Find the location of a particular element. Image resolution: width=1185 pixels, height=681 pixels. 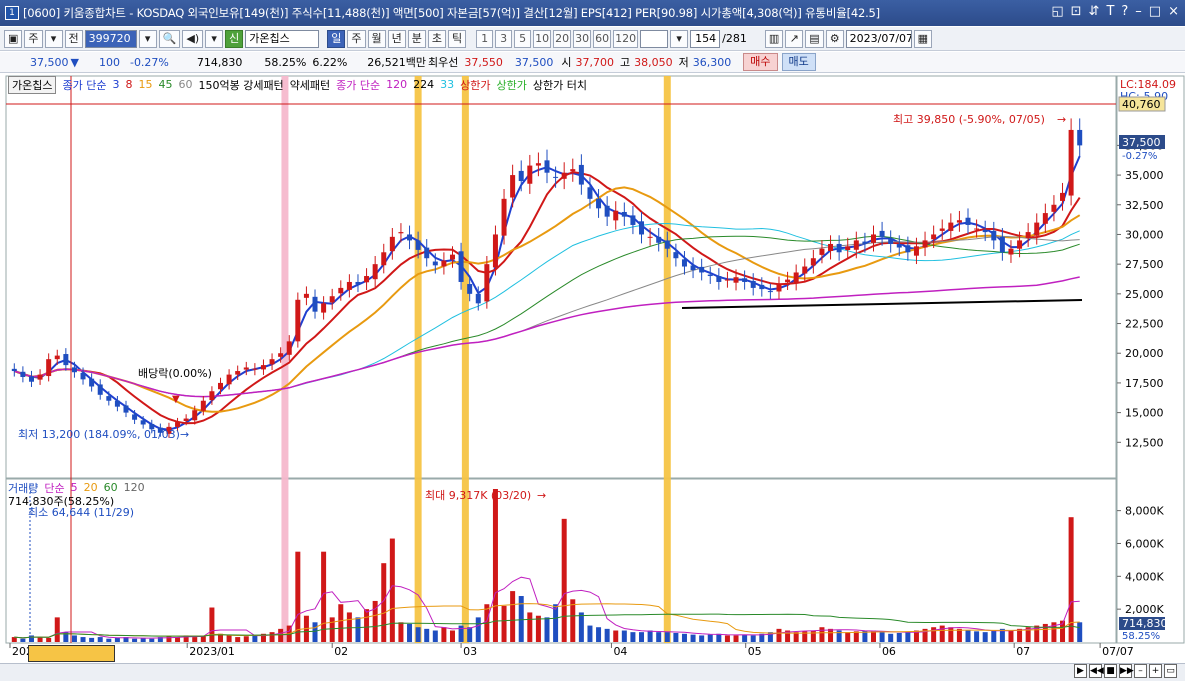

volume-axis-label: 6,000K is located at coordinates (1144, 543).